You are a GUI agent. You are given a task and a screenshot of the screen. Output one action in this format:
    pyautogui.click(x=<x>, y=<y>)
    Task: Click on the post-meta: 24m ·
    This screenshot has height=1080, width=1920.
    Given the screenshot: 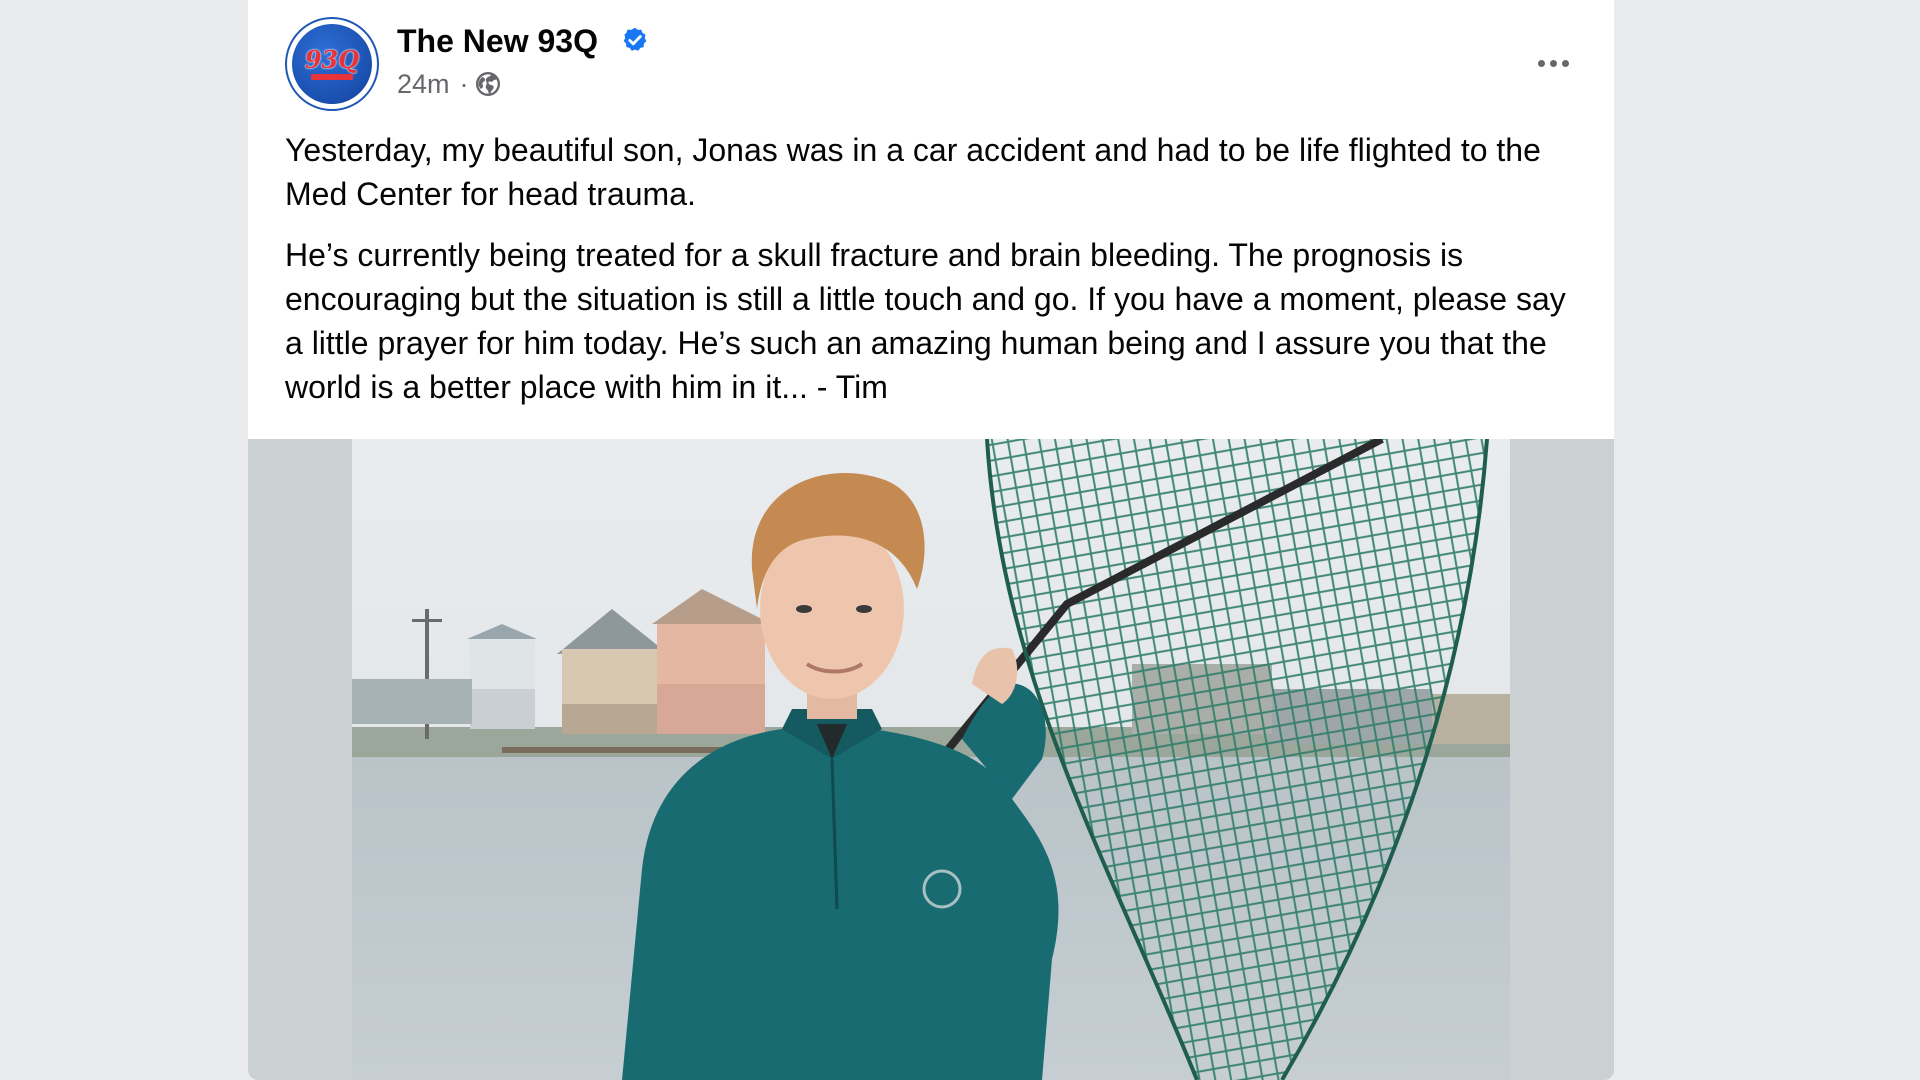 What is the action you would take?
    pyautogui.click(x=449, y=84)
    